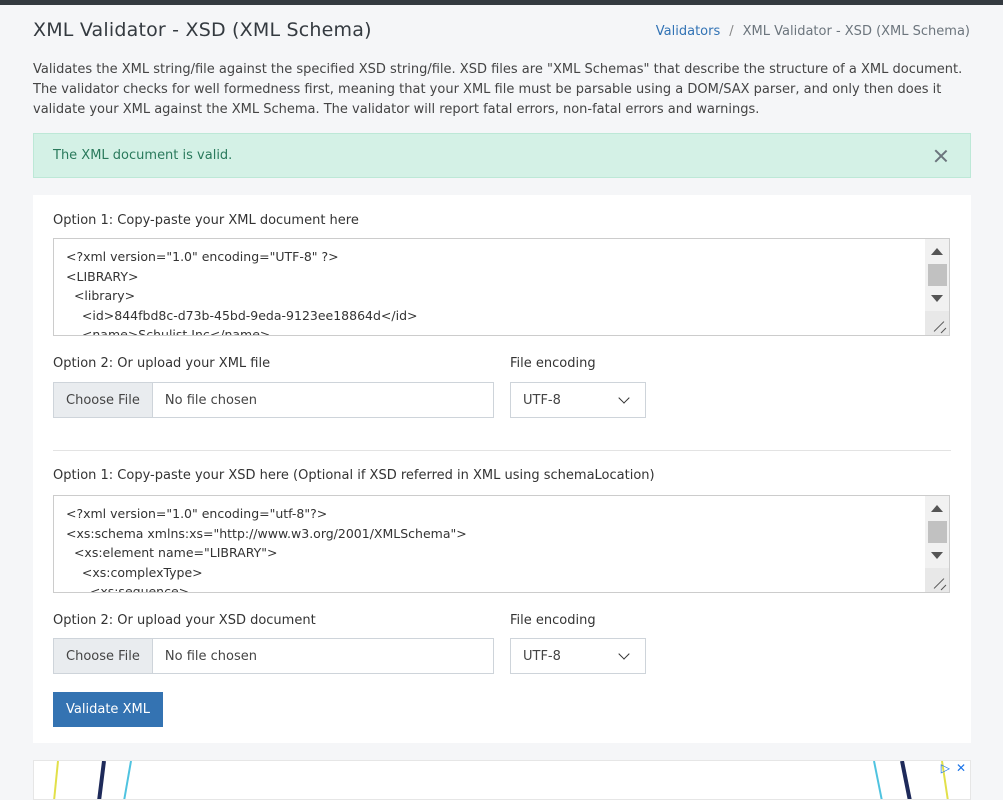 This screenshot has width=1003, height=800. I want to click on ad-choices-icon: ▷, so click(945, 768).